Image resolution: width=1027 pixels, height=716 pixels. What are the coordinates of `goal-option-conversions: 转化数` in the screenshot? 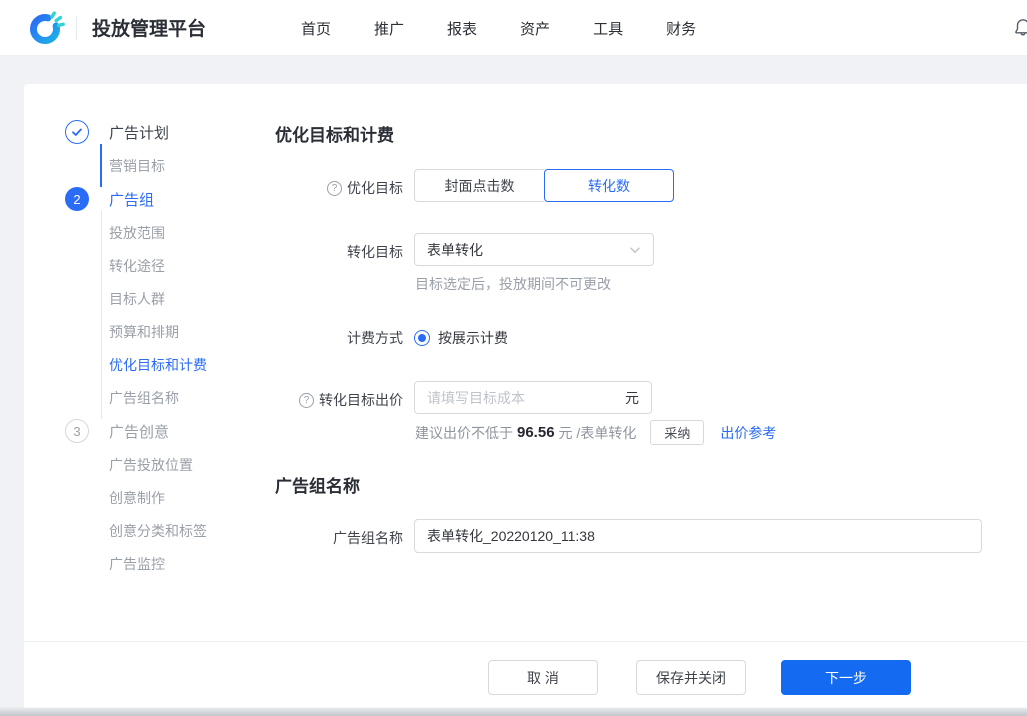 It's located at (609, 185).